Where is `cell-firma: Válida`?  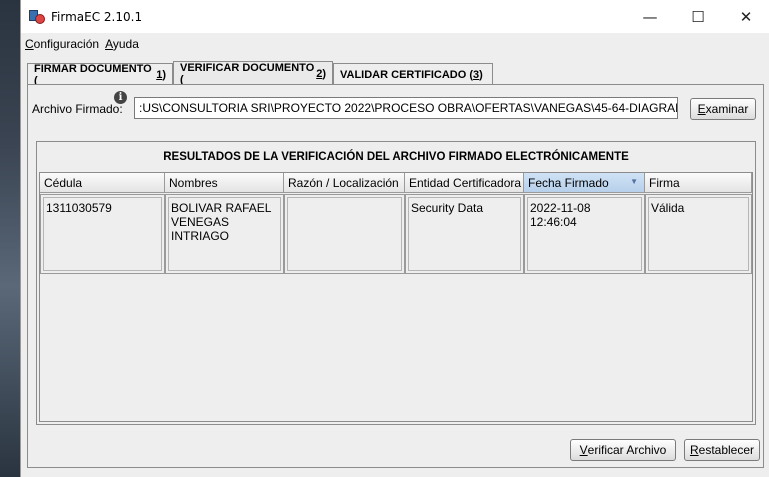 cell-firma: Válida is located at coordinates (698, 234).